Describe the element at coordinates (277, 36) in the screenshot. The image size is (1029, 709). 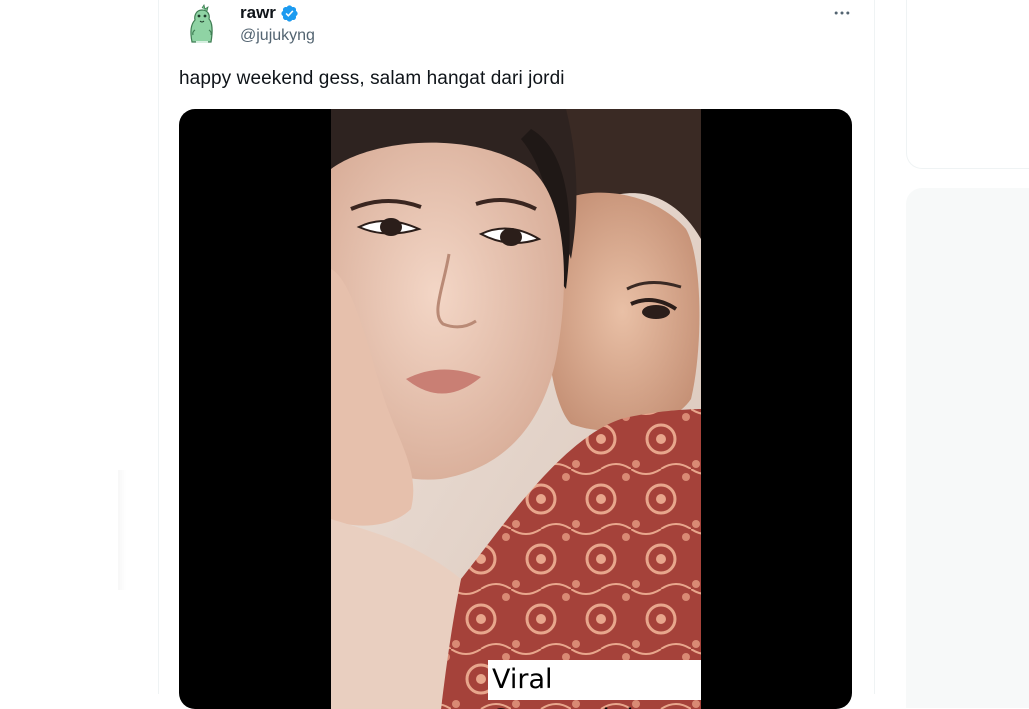
I see `author-handle: @jujukyng` at that location.